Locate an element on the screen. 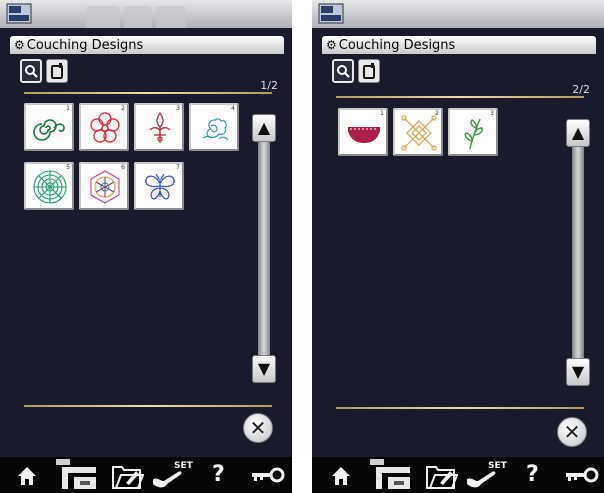 Image resolution: width=604 pixels, height=493 pixels. design-thumb-7: 7 is located at coordinates (159, 186).